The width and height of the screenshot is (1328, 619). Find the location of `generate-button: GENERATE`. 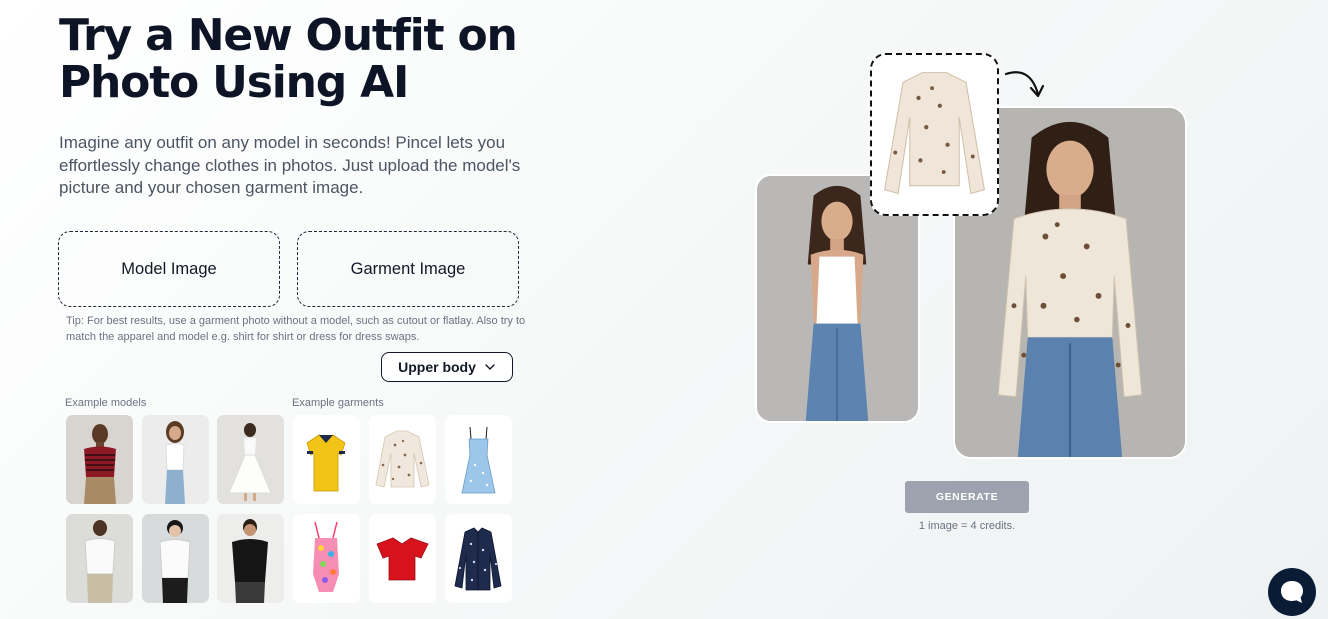

generate-button: GENERATE is located at coordinates (967, 497).